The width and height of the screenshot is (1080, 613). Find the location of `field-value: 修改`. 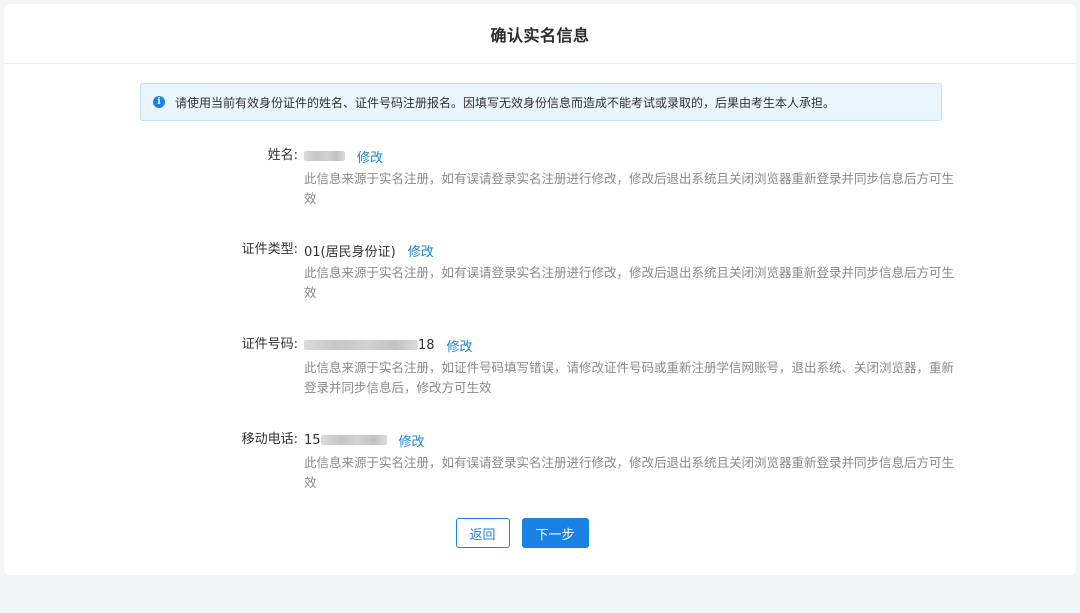

field-value: 修改 is located at coordinates (343, 156).